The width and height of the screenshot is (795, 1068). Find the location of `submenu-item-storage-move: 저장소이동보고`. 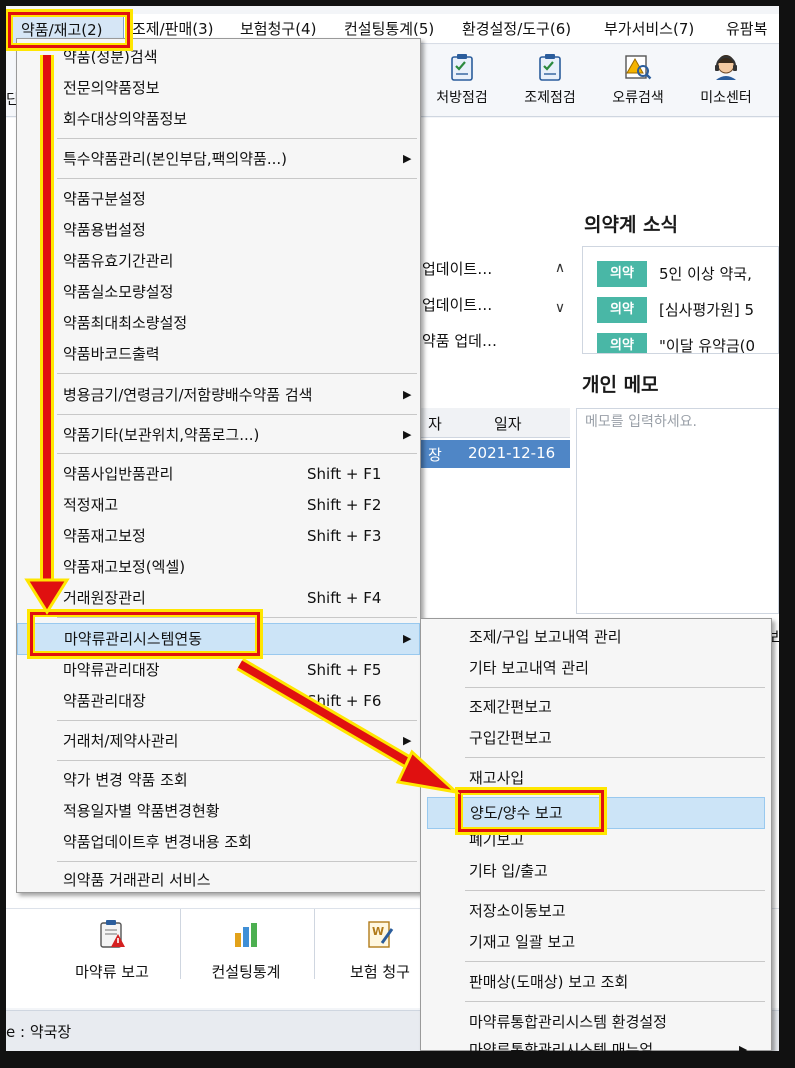

submenu-item-storage-move: 저장소이동보고 is located at coordinates (596, 911).